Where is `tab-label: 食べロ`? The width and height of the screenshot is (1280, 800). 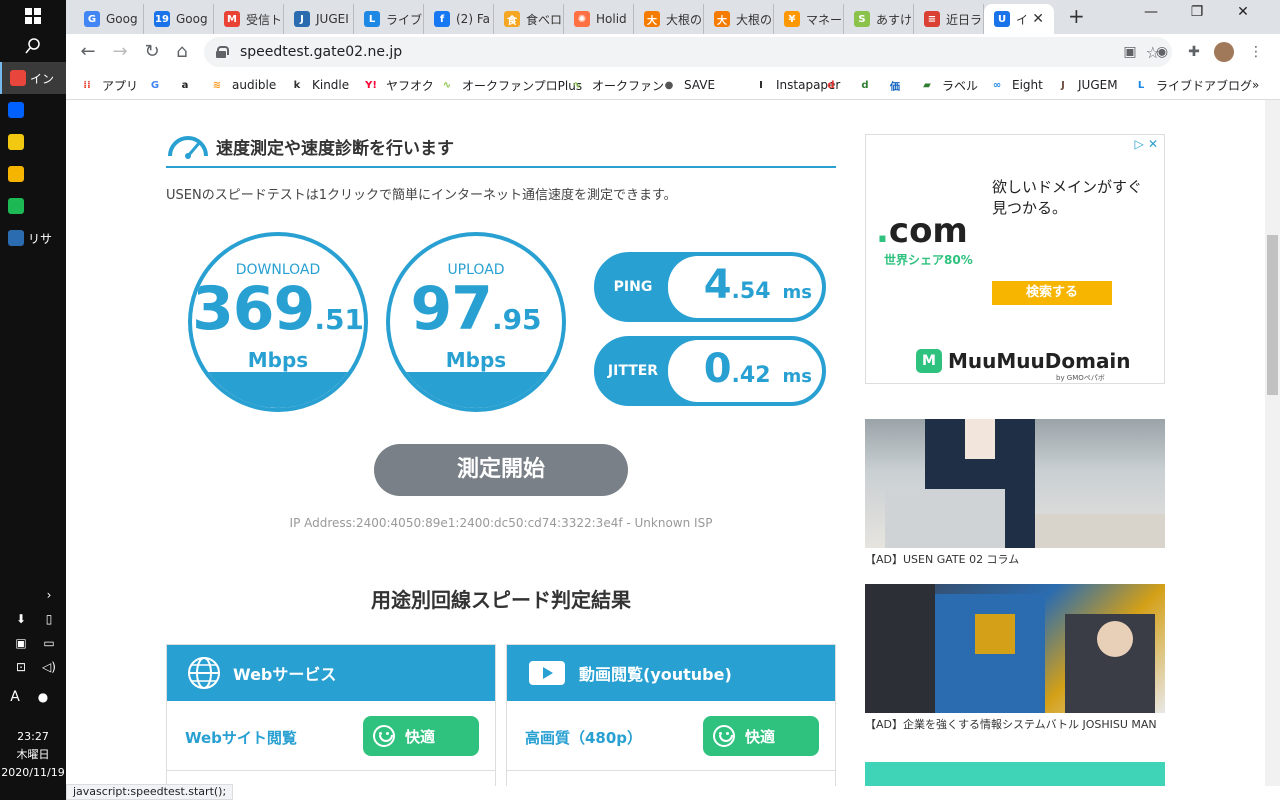 tab-label: 食べロ is located at coordinates (544, 19).